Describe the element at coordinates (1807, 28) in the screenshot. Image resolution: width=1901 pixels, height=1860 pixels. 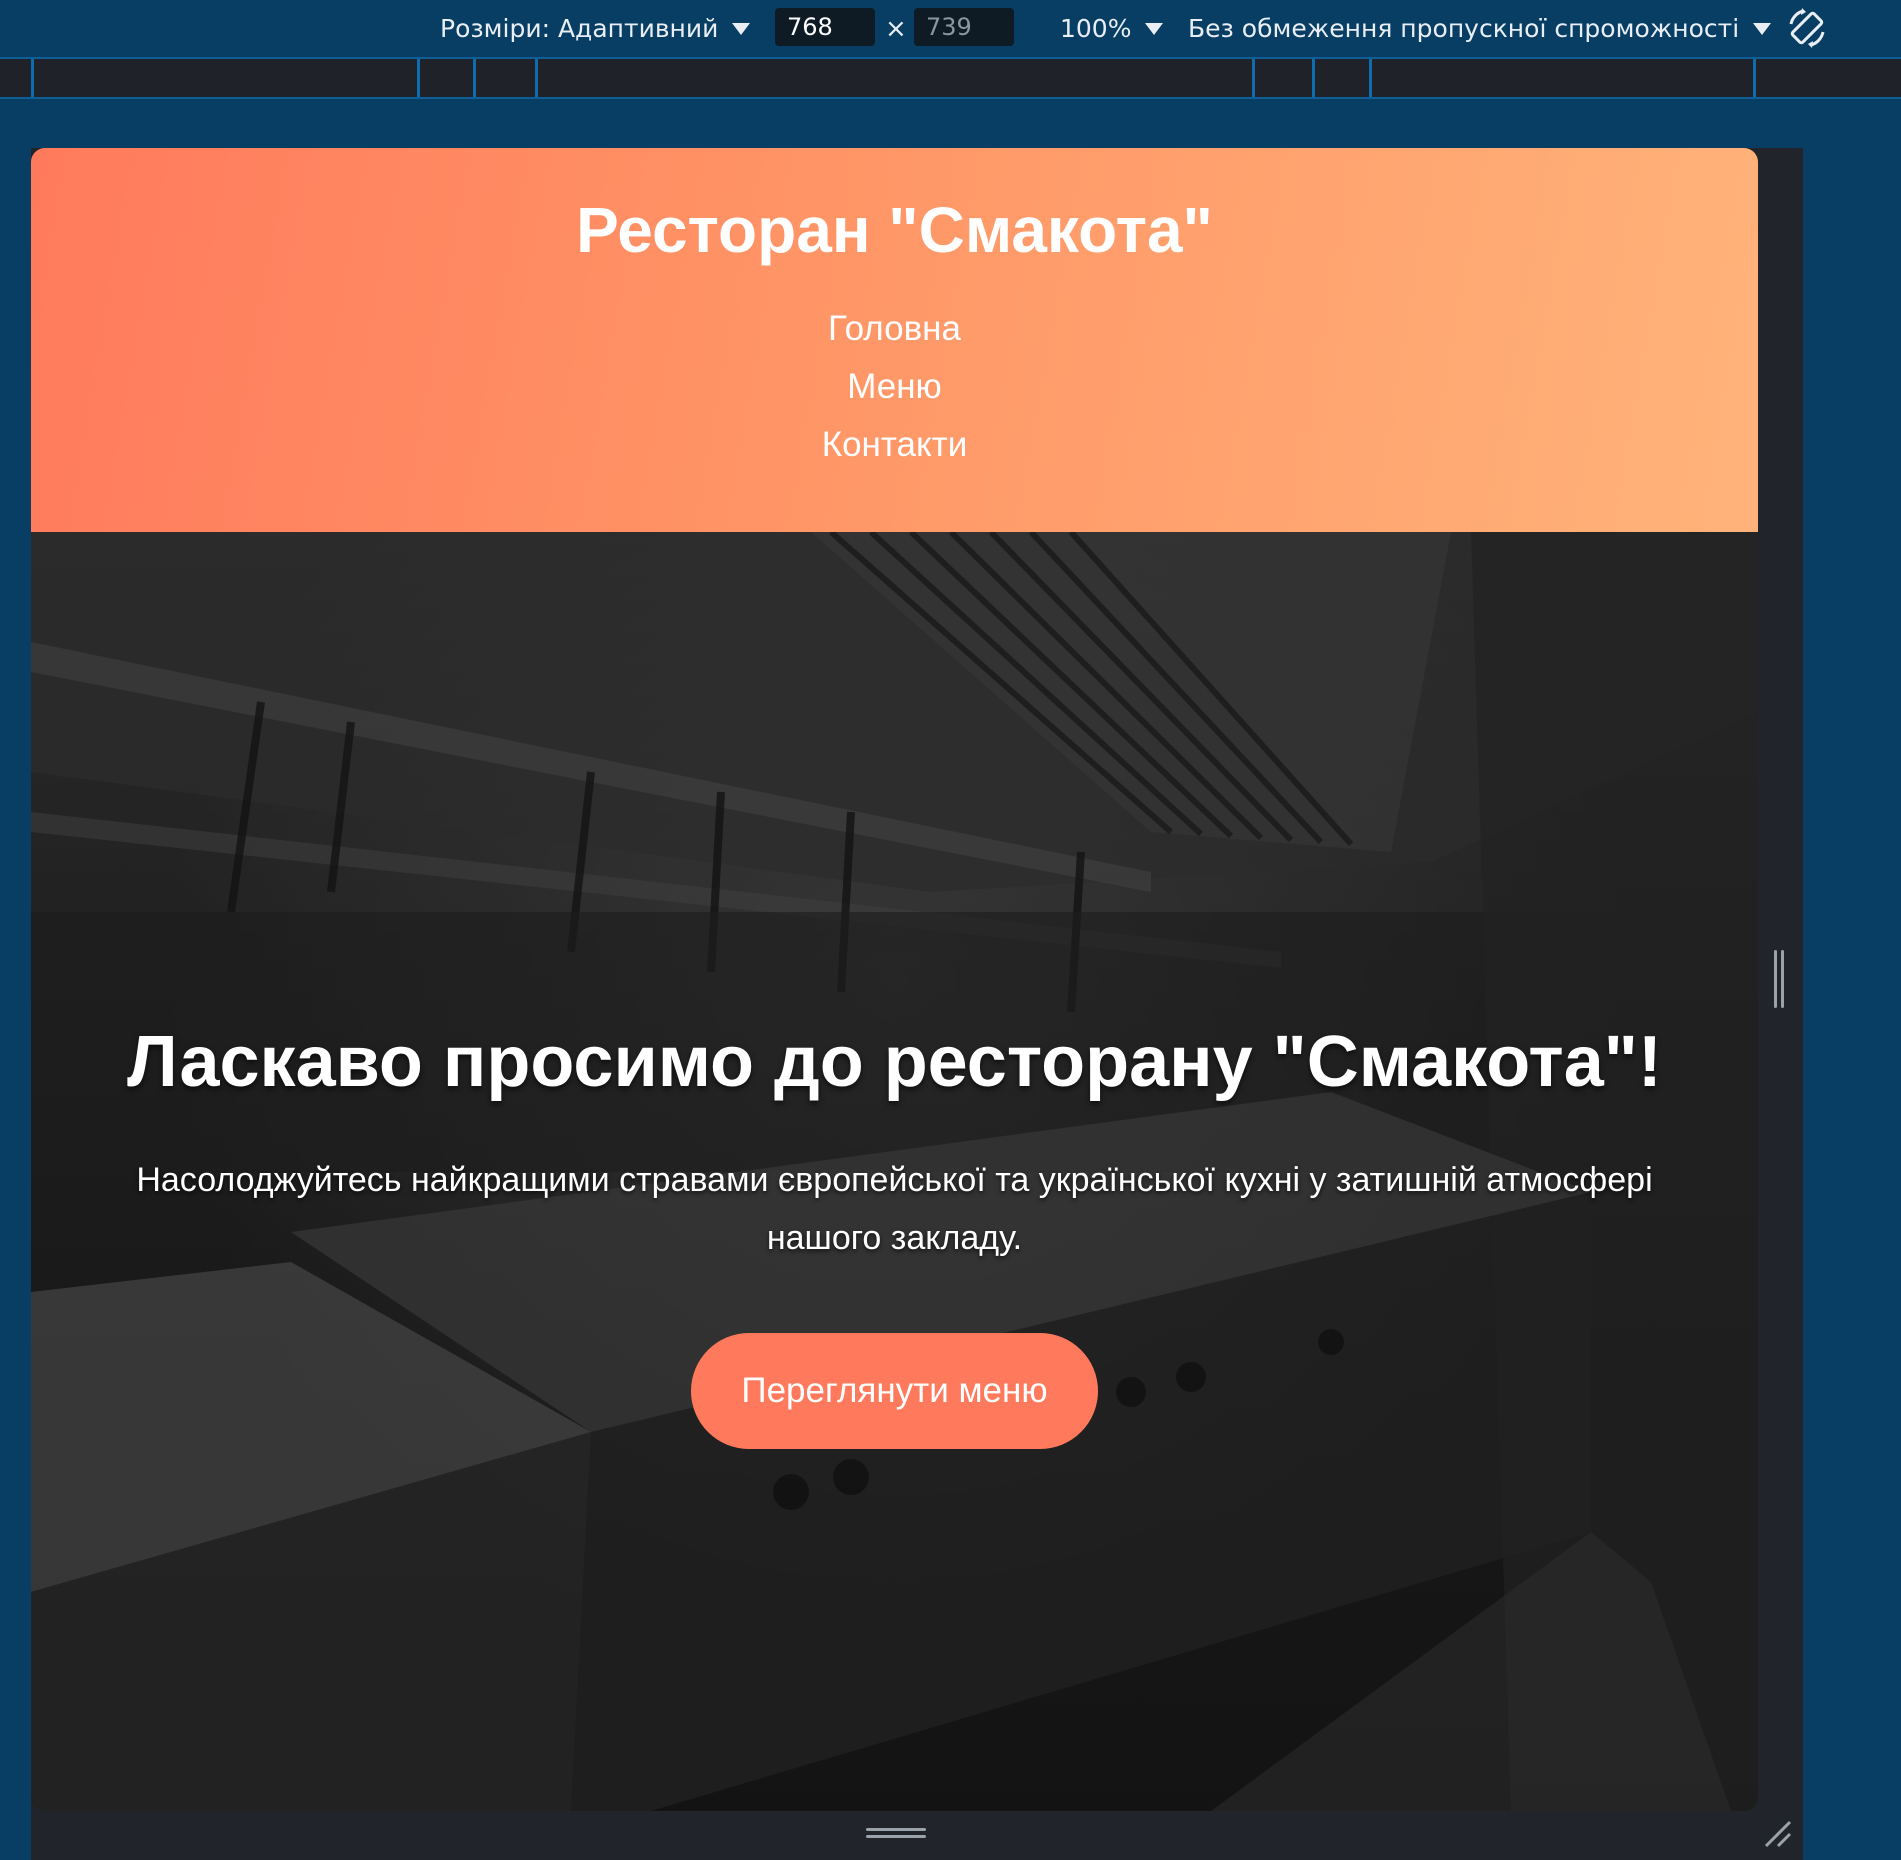
I see `rotate-icon` at that location.